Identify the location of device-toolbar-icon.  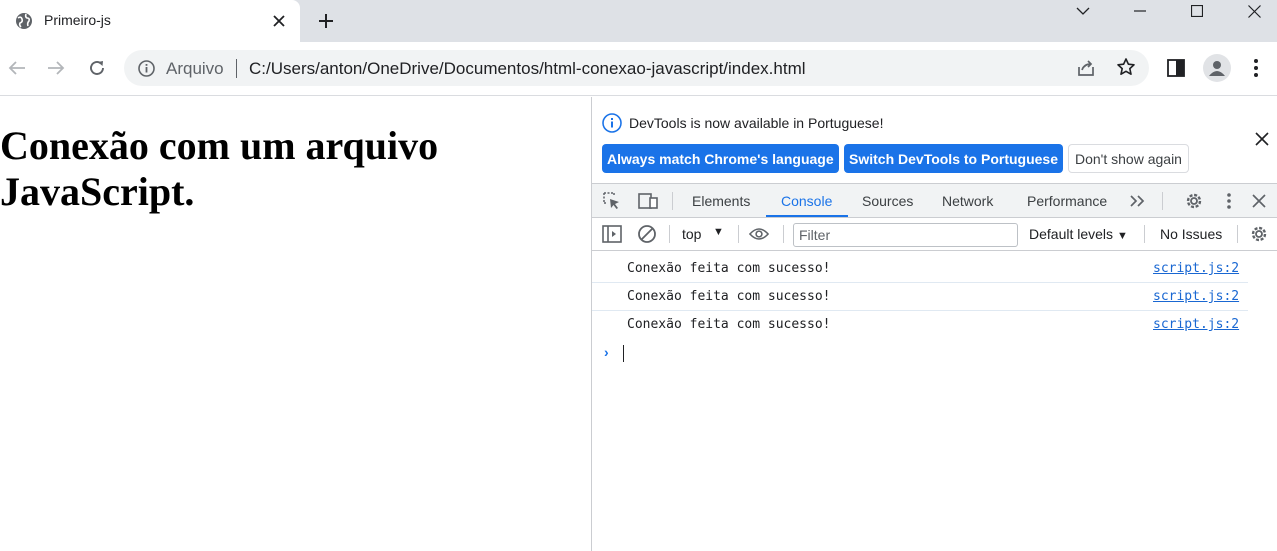
(648, 201).